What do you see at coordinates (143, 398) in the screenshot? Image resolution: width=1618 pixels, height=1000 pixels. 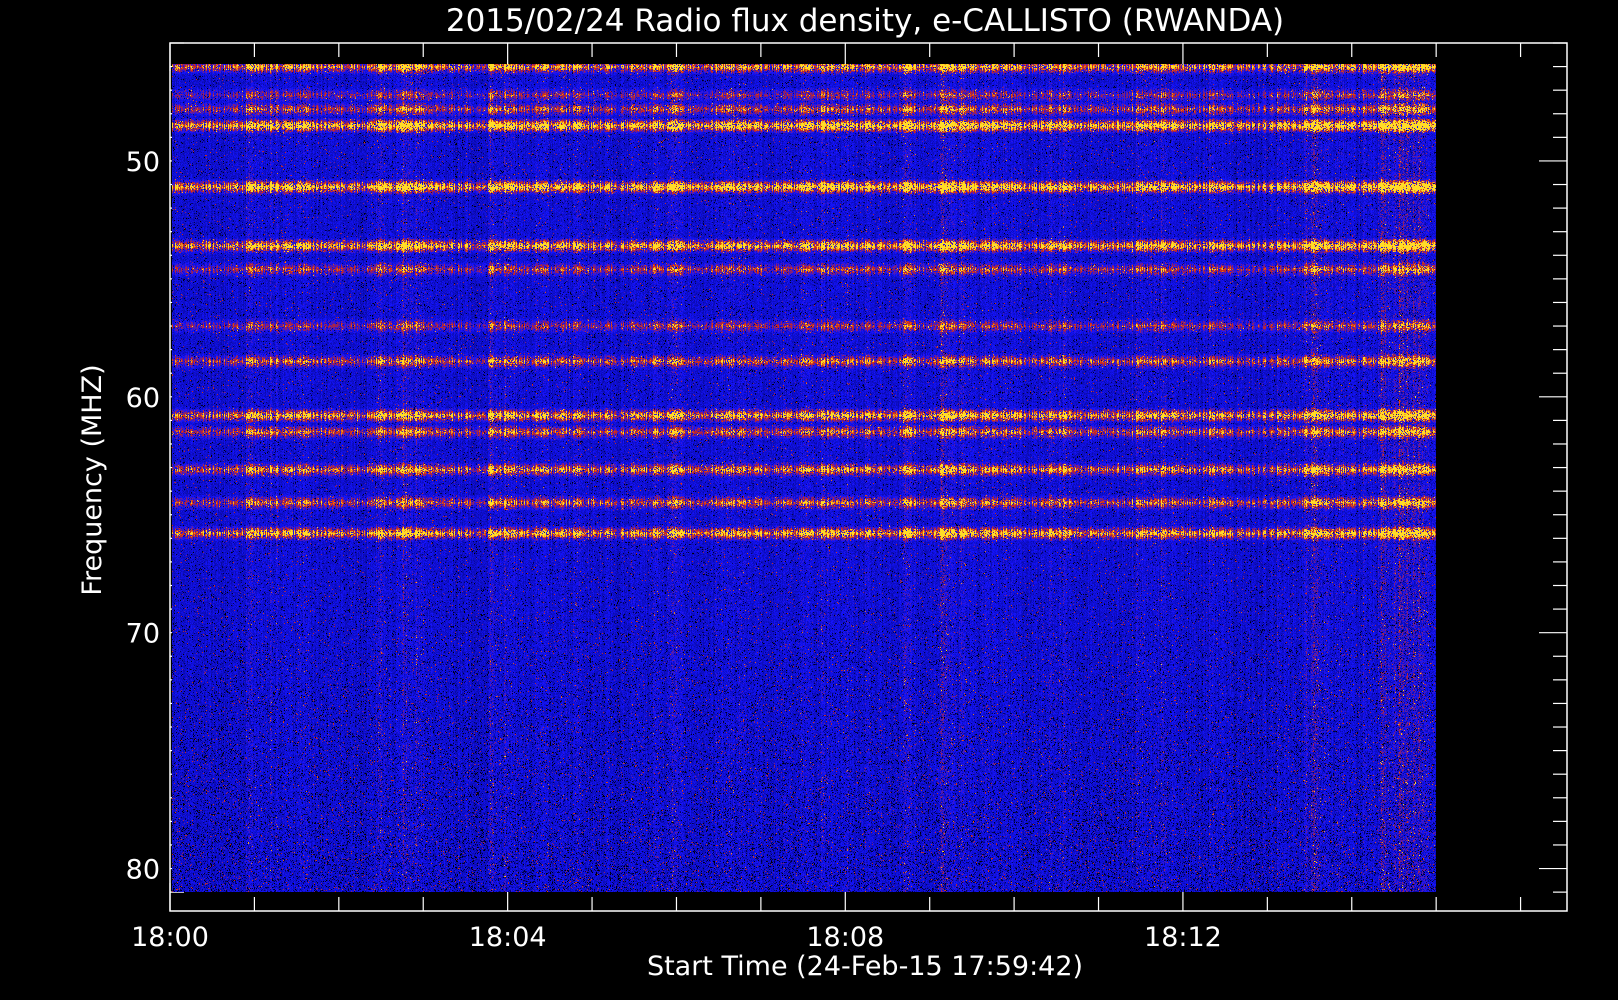 I see `y-tick-label: 60` at bounding box center [143, 398].